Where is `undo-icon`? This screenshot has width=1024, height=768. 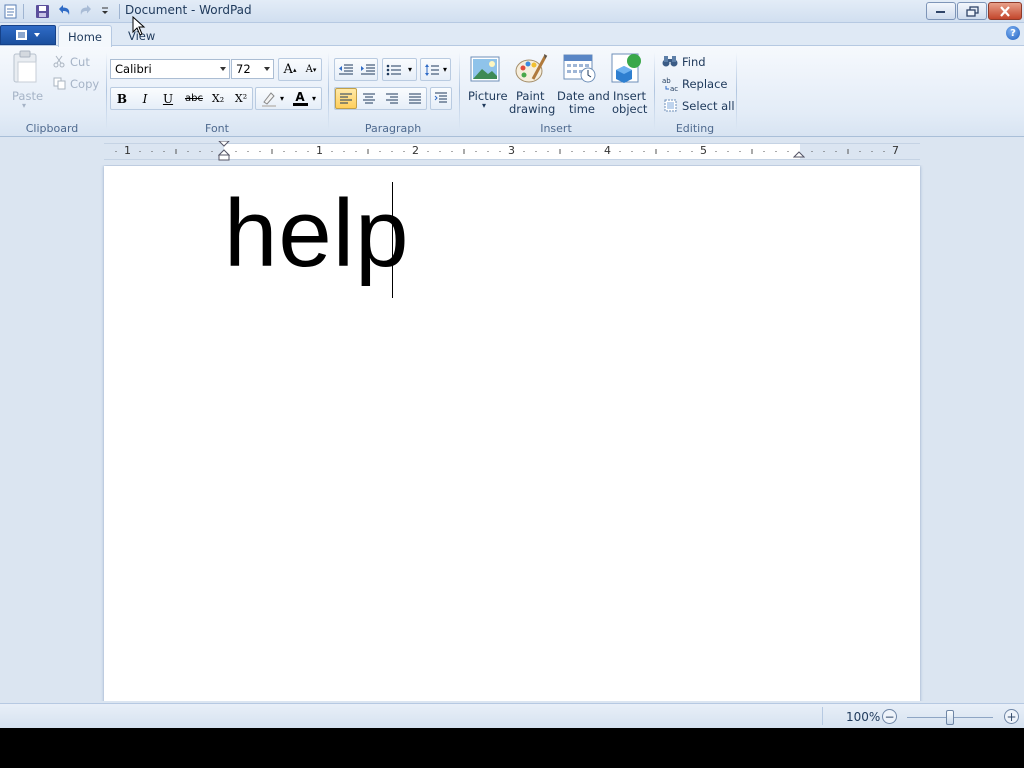
undo-icon is located at coordinates (64, 11).